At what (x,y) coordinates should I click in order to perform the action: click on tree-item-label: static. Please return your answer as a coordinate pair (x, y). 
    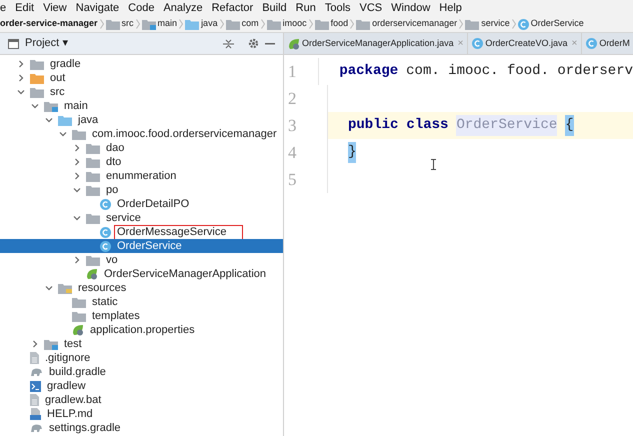
    Looking at the image, I should click on (105, 302).